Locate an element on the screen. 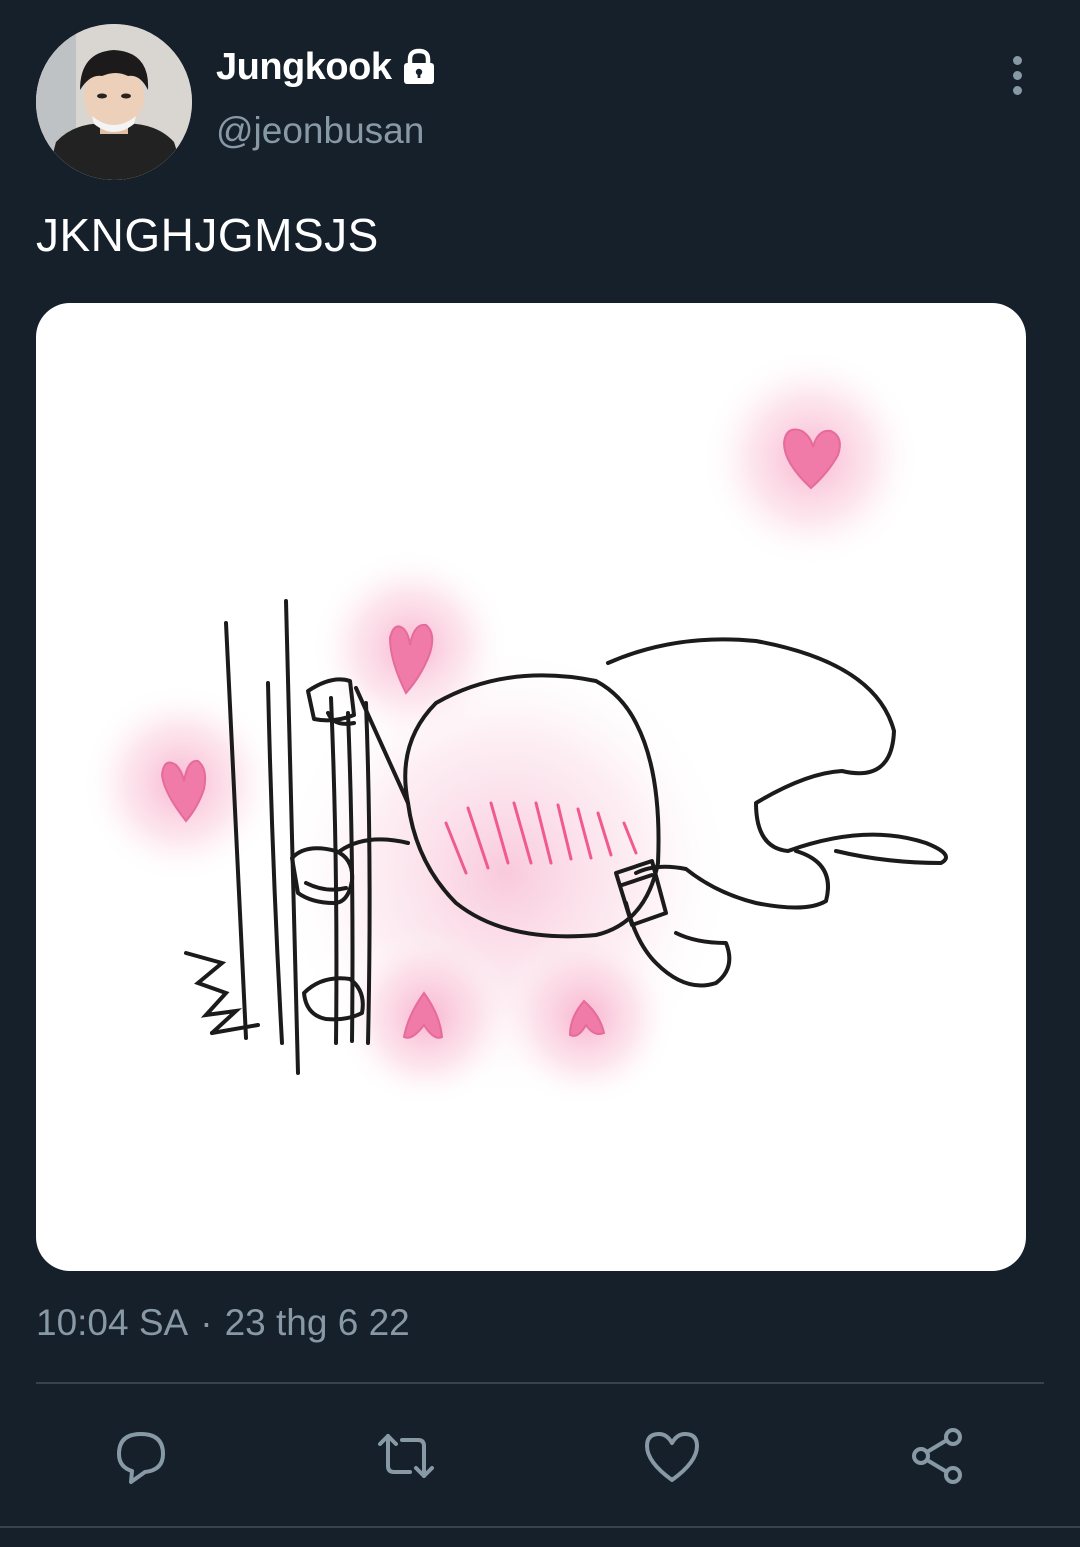 This screenshot has height=1547, width=1080. reply-button is located at coordinates (141, 1458).